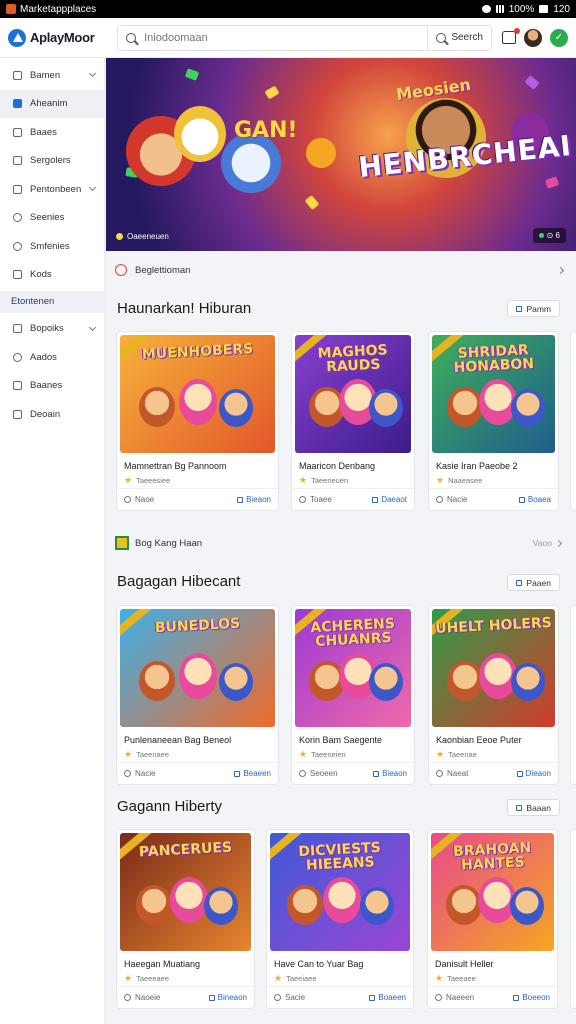 The height and width of the screenshot is (1024, 576). Describe the element at coordinates (534, 499) in the screenshot. I see `card-action-button: Boaea` at that location.